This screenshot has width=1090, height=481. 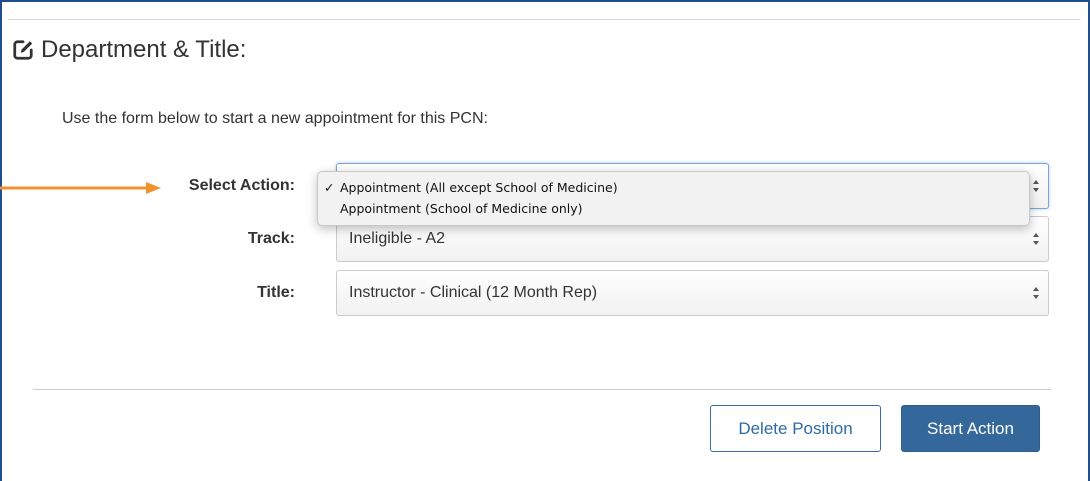 I want to click on annotation-arrow-icon, so click(x=80, y=188).